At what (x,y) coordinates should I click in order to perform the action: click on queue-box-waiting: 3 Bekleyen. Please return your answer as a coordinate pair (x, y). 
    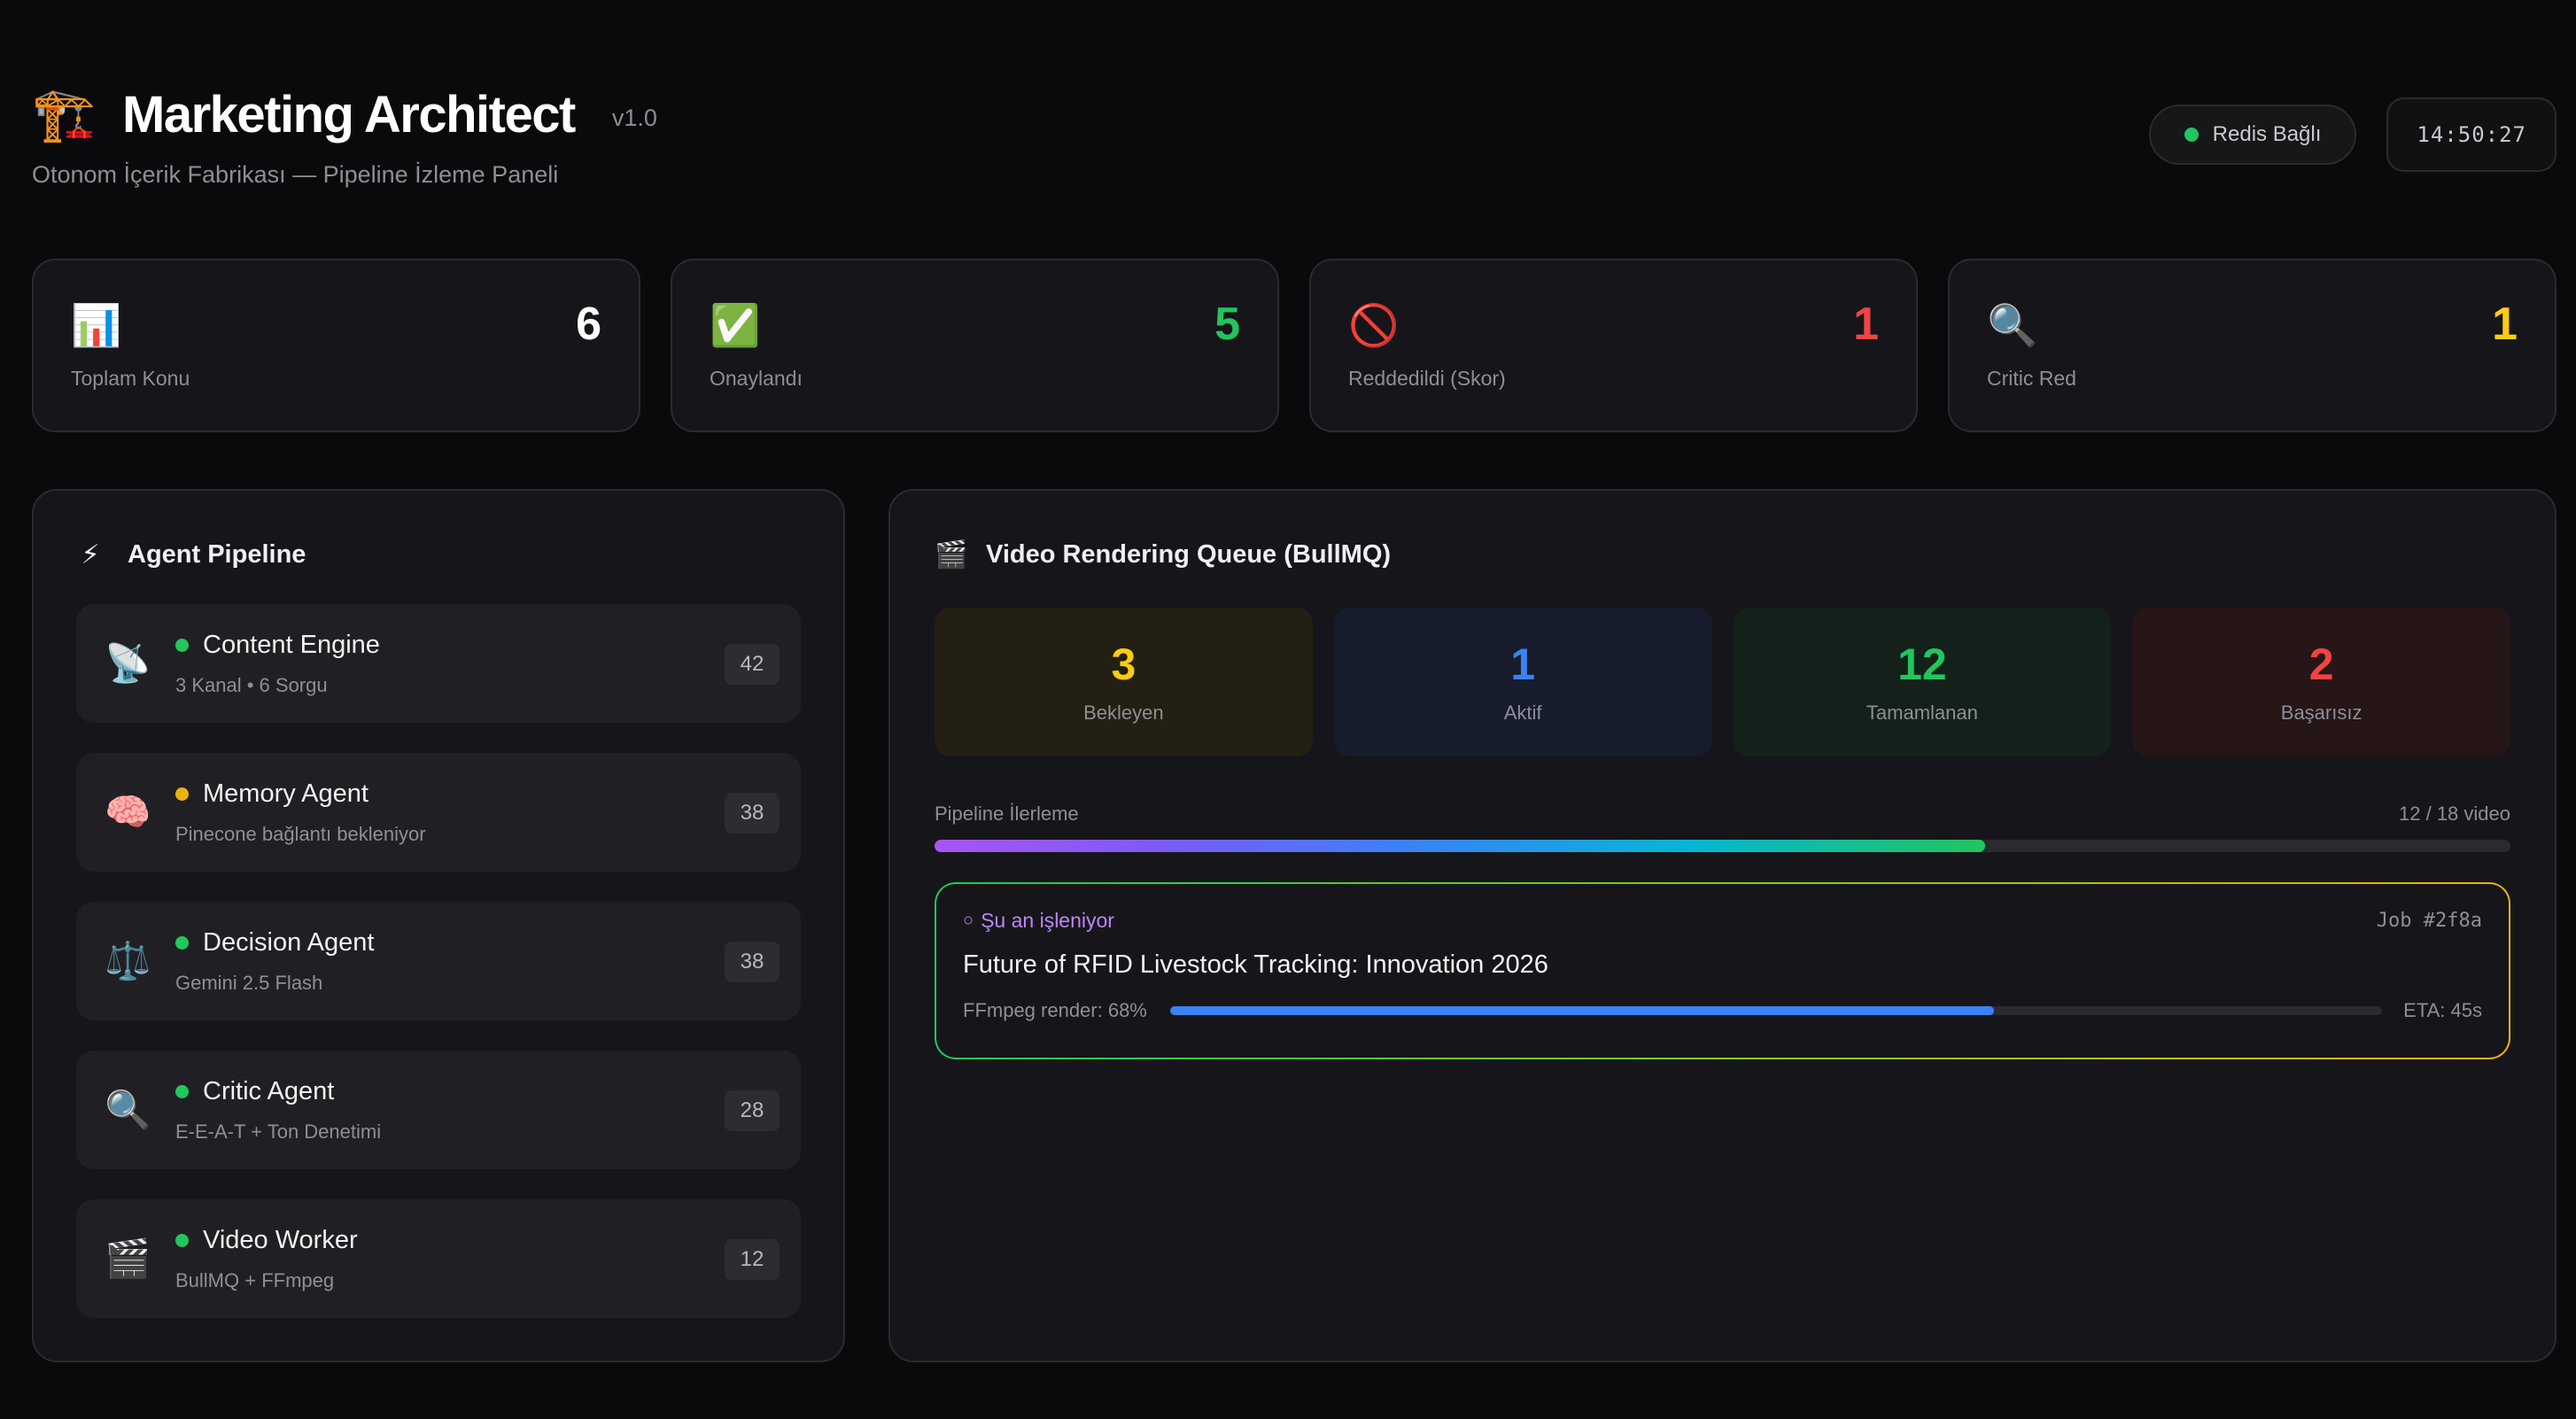
    Looking at the image, I should click on (1124, 682).